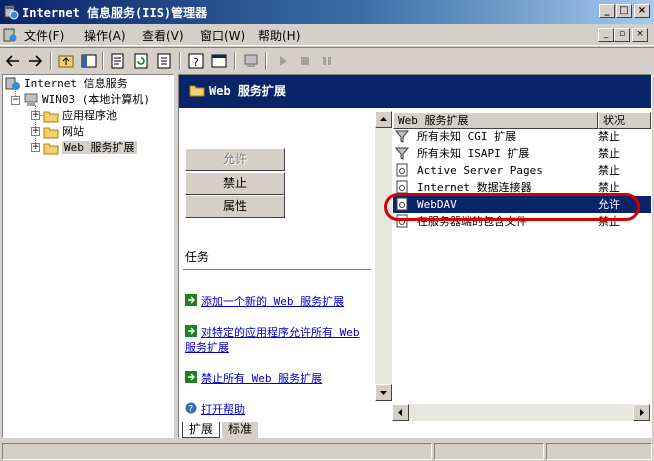  Describe the element at coordinates (327, 35) in the screenshot. I see `menu-bar: 文件(F) 操作(A) 查看(V) 窗口(W) 帮助(H) _ ▫ ×` at that location.